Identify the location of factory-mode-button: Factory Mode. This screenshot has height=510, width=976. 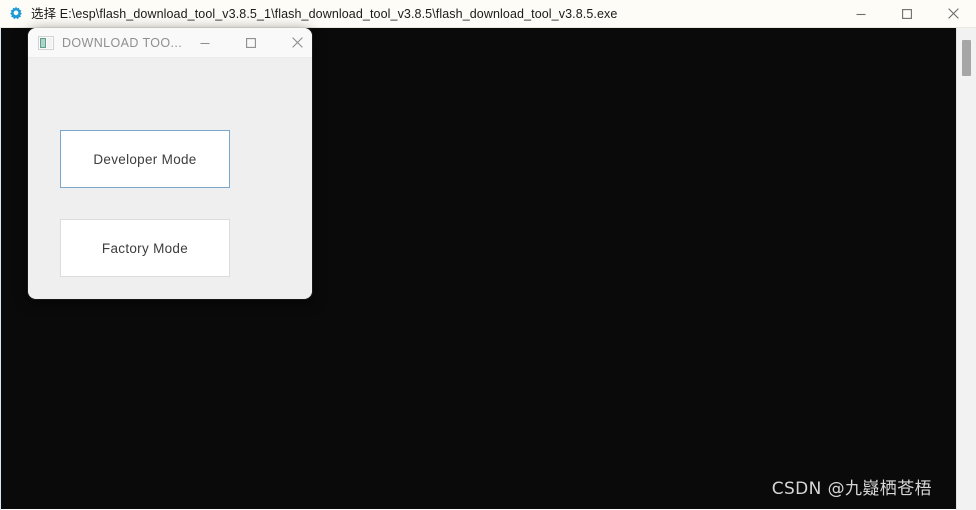
(145, 248).